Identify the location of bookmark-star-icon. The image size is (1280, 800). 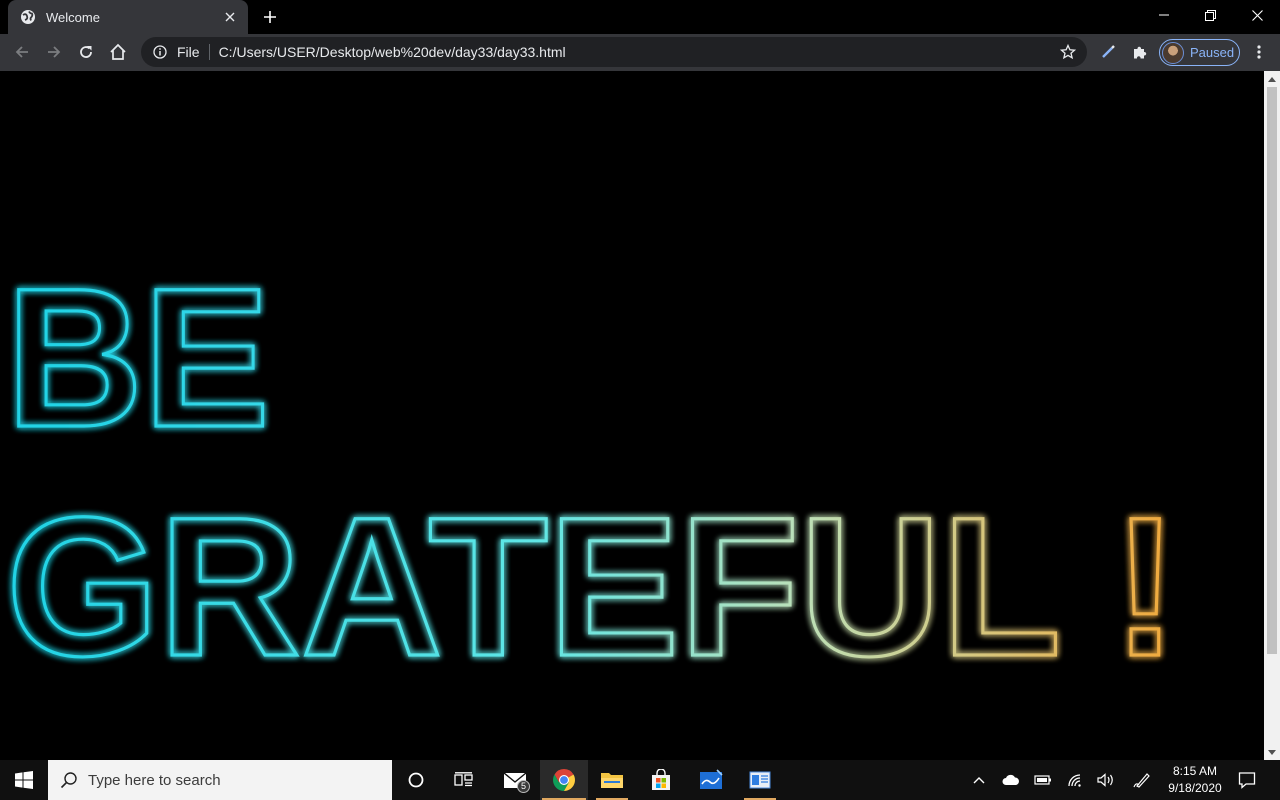
(1068, 52).